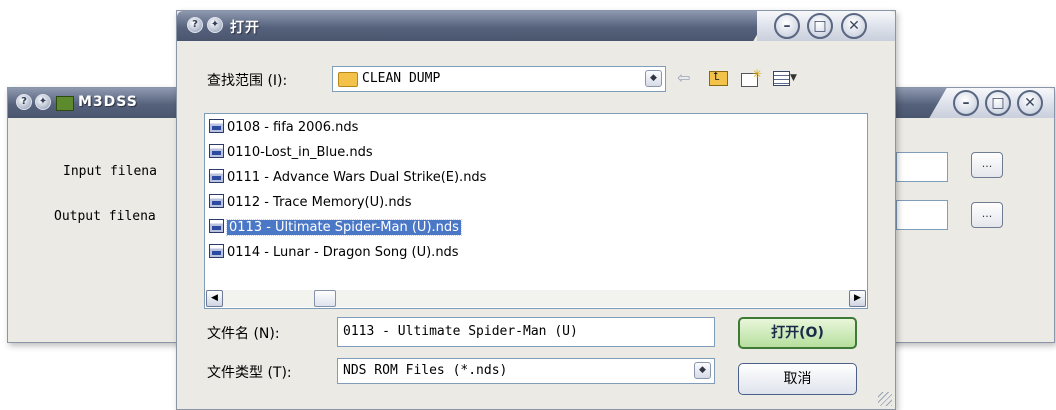 The image size is (1056, 410). I want to click on dialog-title: 打开, so click(245, 28).